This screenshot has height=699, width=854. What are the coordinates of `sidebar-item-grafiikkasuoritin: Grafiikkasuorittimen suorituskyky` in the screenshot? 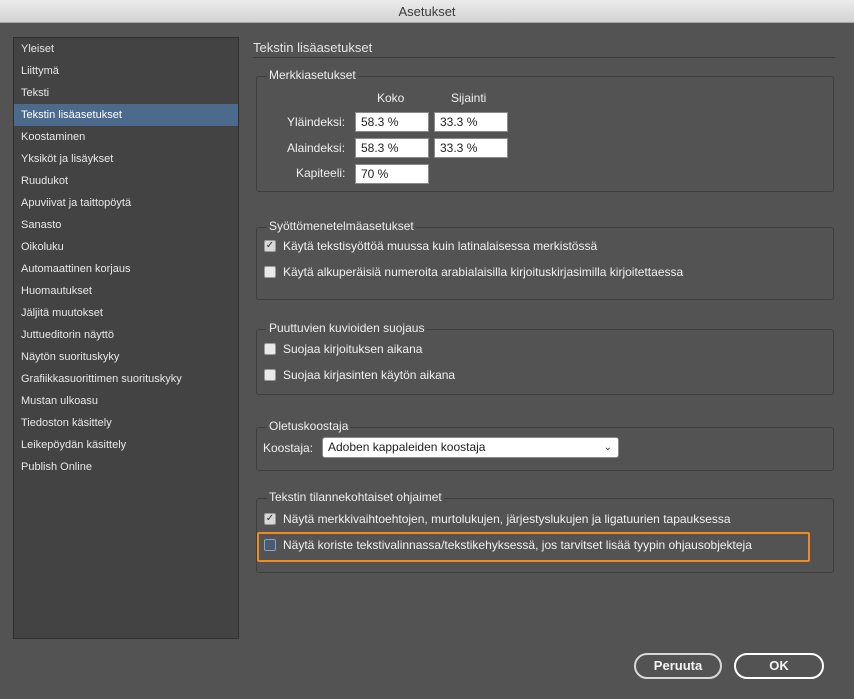 It's located at (126, 379).